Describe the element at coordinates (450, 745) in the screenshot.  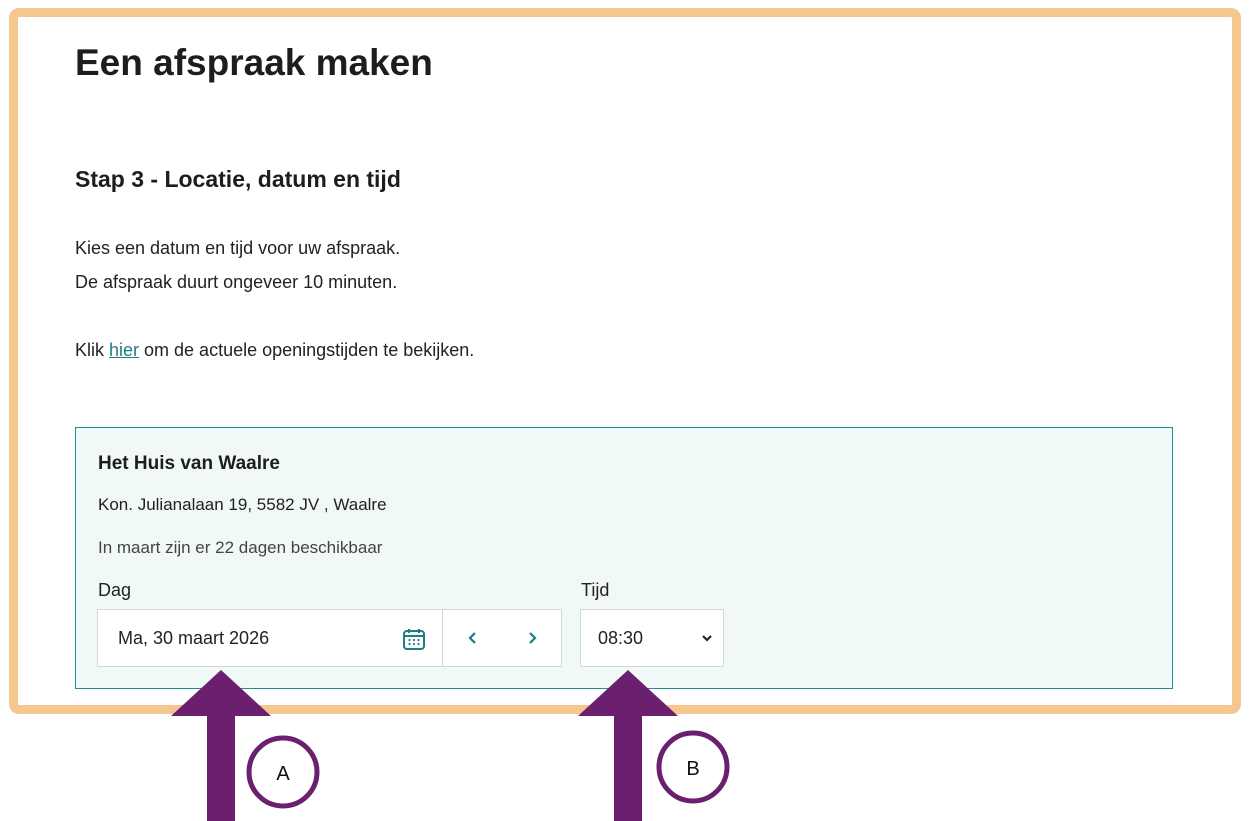
I see `annotation-overlay: A B` at that location.